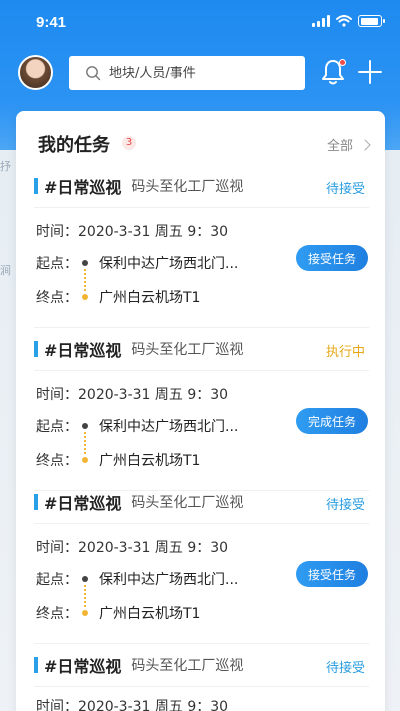  Describe the element at coordinates (5, 270) in the screenshot. I see `map-label: 涧` at that location.